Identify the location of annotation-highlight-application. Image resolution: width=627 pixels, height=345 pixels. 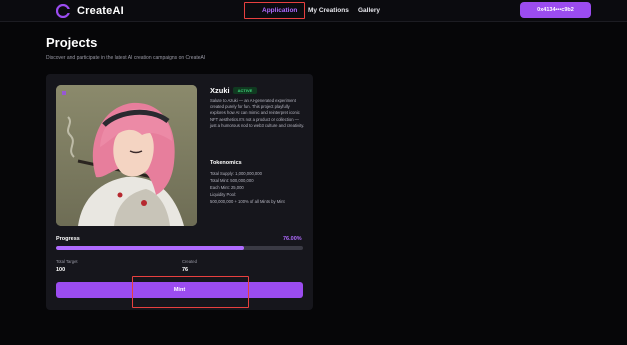
(274, 10).